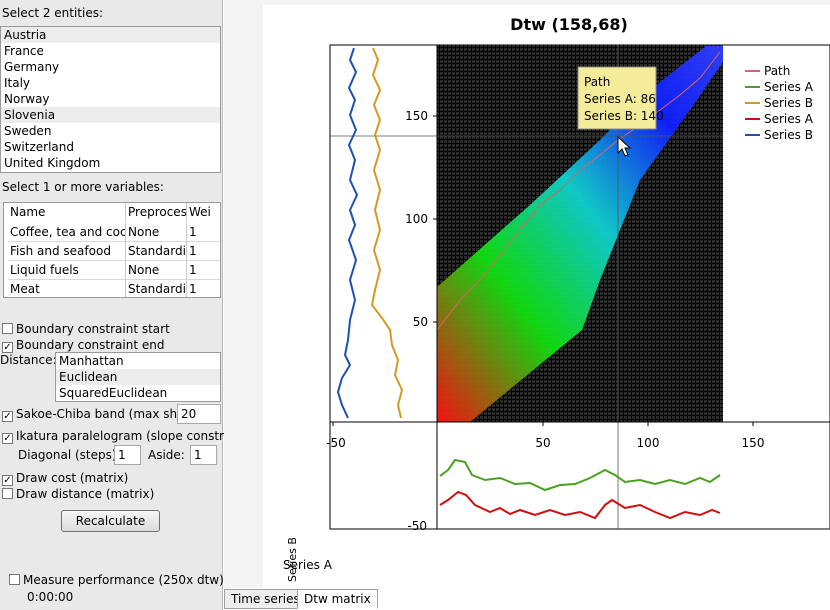 Image resolution: width=830 pixels, height=610 pixels. What do you see at coordinates (624, 116) in the screenshot?
I see `tooltip-line: Series B: 140` at bounding box center [624, 116].